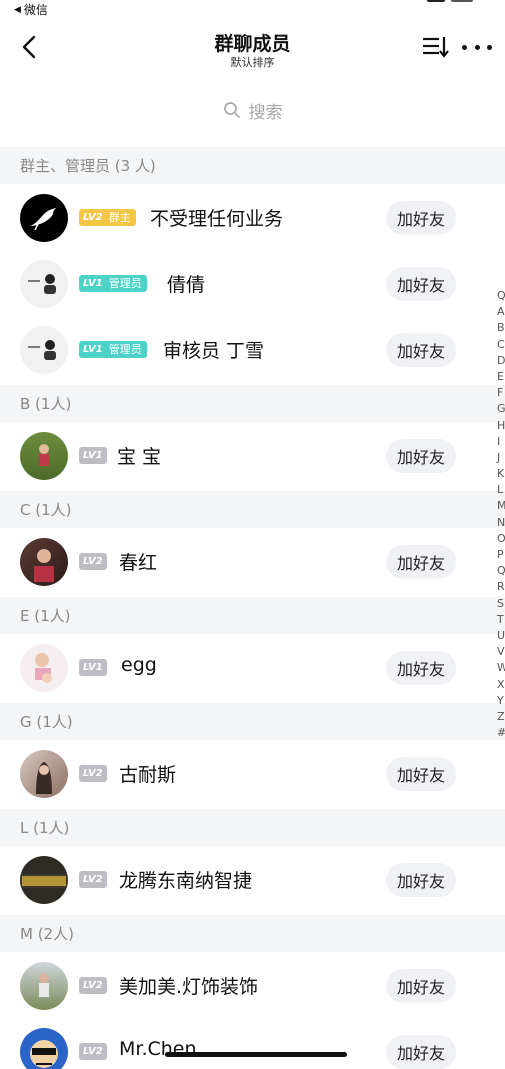 The height and width of the screenshot is (1069, 505). Describe the element at coordinates (139, 665) in the screenshot. I see `member-name: egg` at that location.